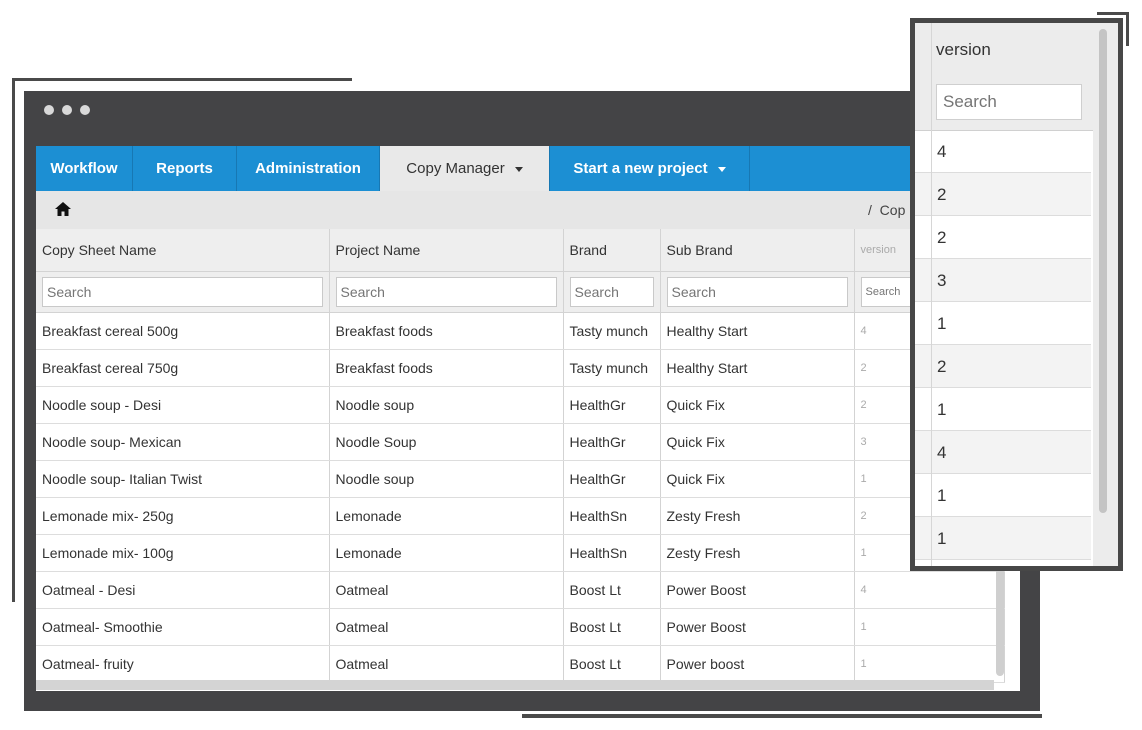 The width and height of the screenshot is (1142, 730). What do you see at coordinates (942, 151) in the screenshot?
I see `zoom-version-value: 4` at bounding box center [942, 151].